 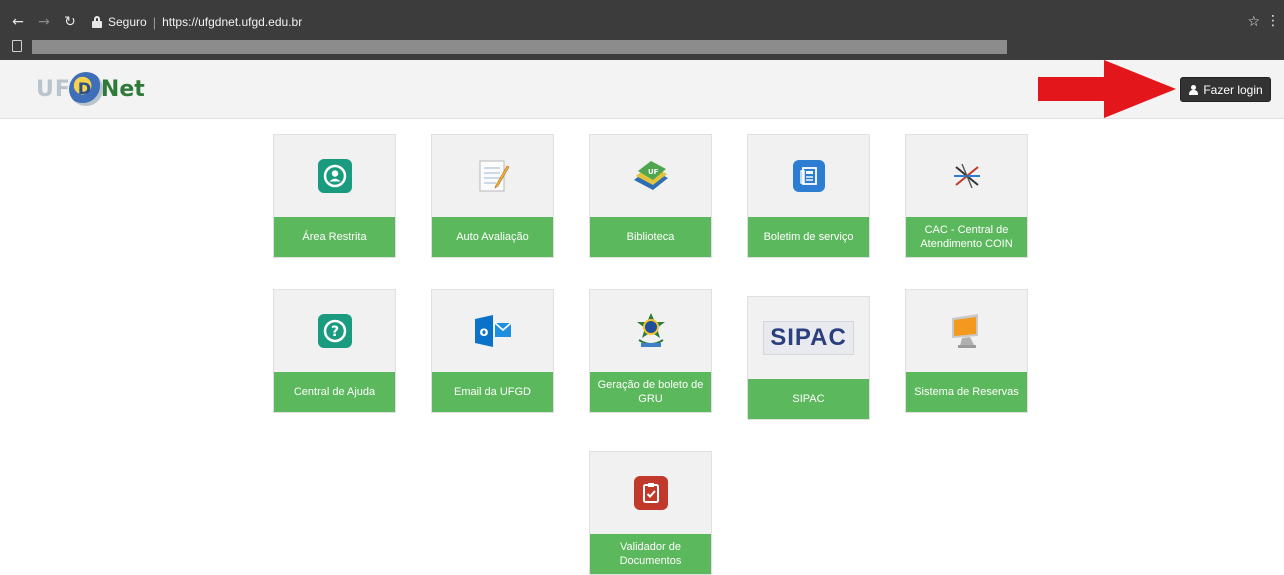 What do you see at coordinates (70, 22) in the screenshot?
I see `reload-icon: ↻` at bounding box center [70, 22].